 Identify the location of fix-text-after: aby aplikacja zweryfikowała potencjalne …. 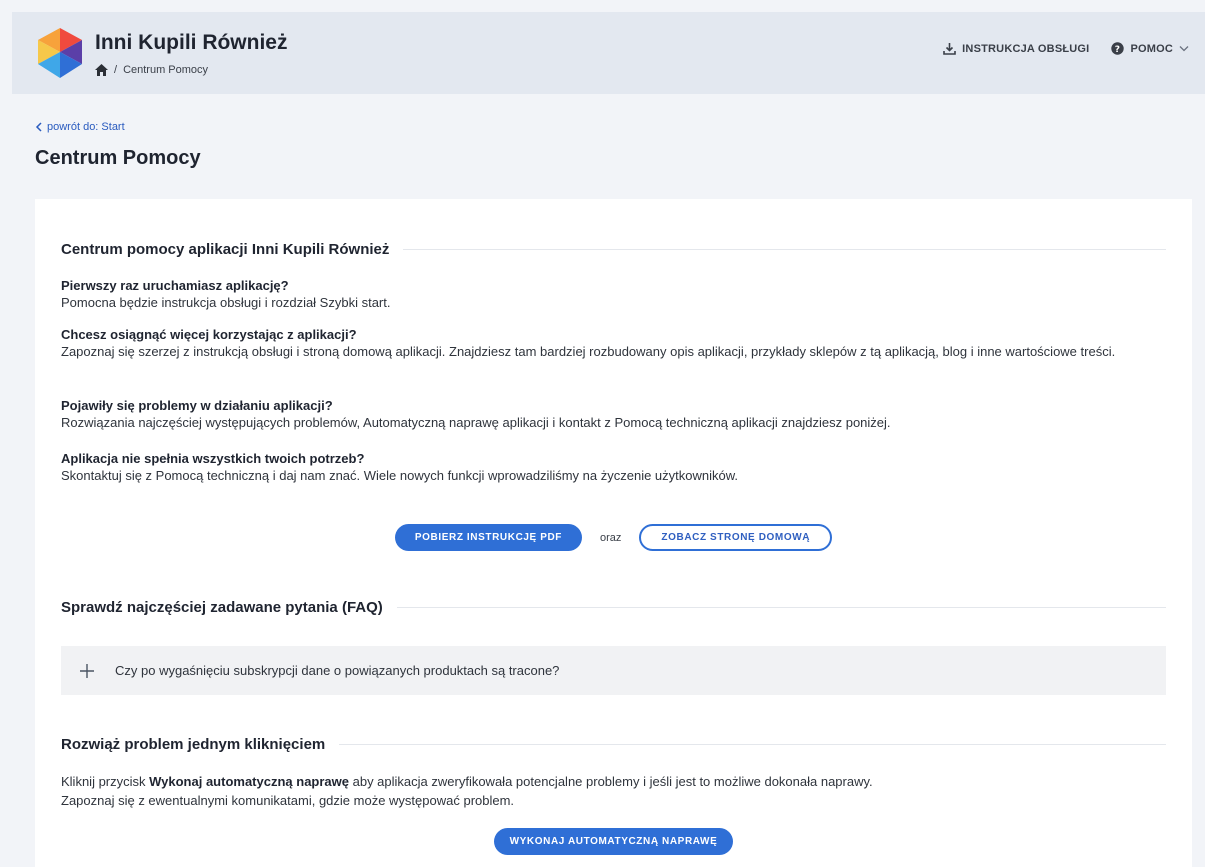
(611, 781).